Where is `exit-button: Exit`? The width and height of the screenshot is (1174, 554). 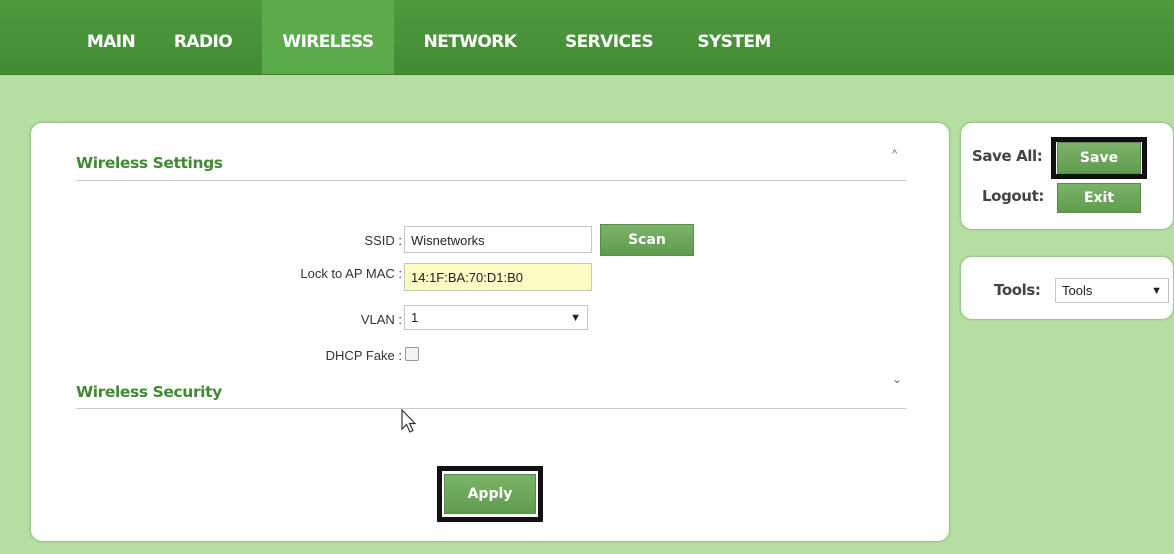
exit-button: Exit is located at coordinates (1099, 198).